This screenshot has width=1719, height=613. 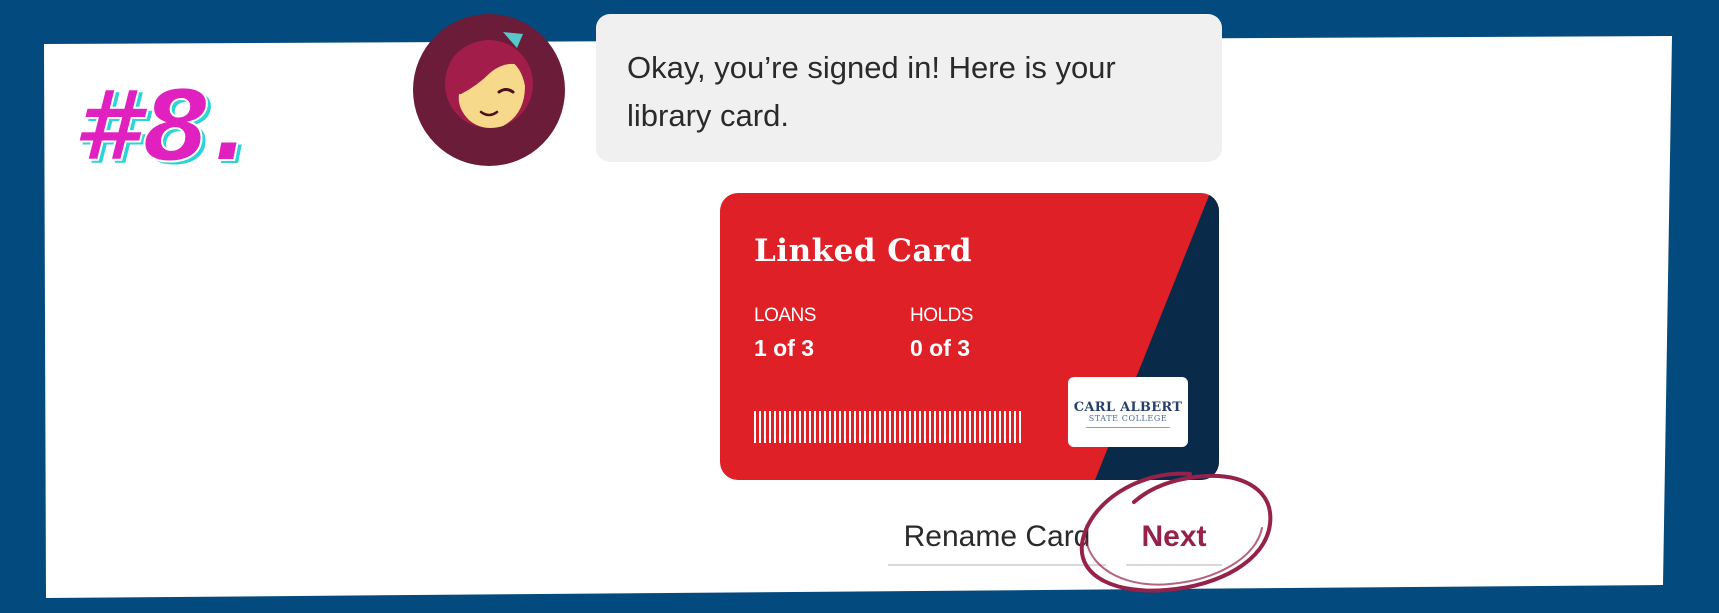 I want to click on logo-divider, so click(x=1128, y=427).